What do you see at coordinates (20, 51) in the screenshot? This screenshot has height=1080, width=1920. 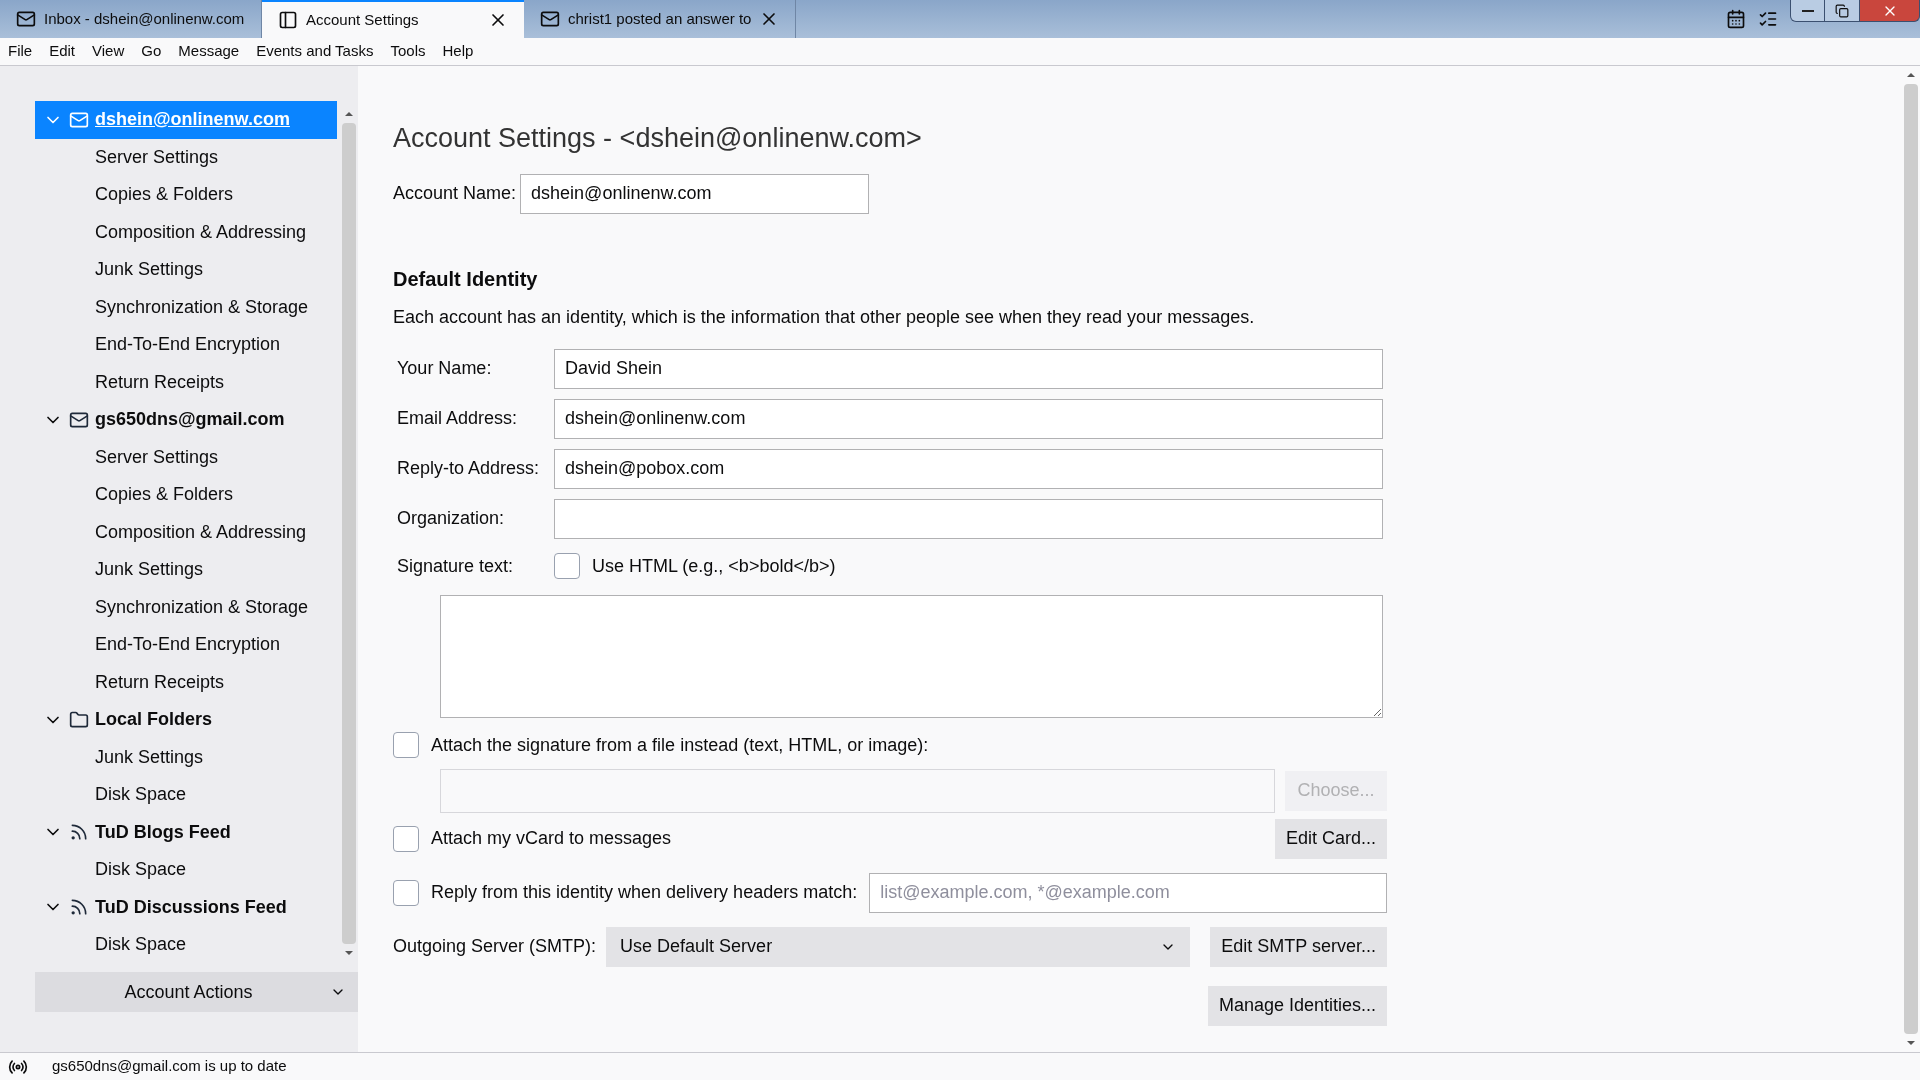 I see `menu-item: File` at bounding box center [20, 51].